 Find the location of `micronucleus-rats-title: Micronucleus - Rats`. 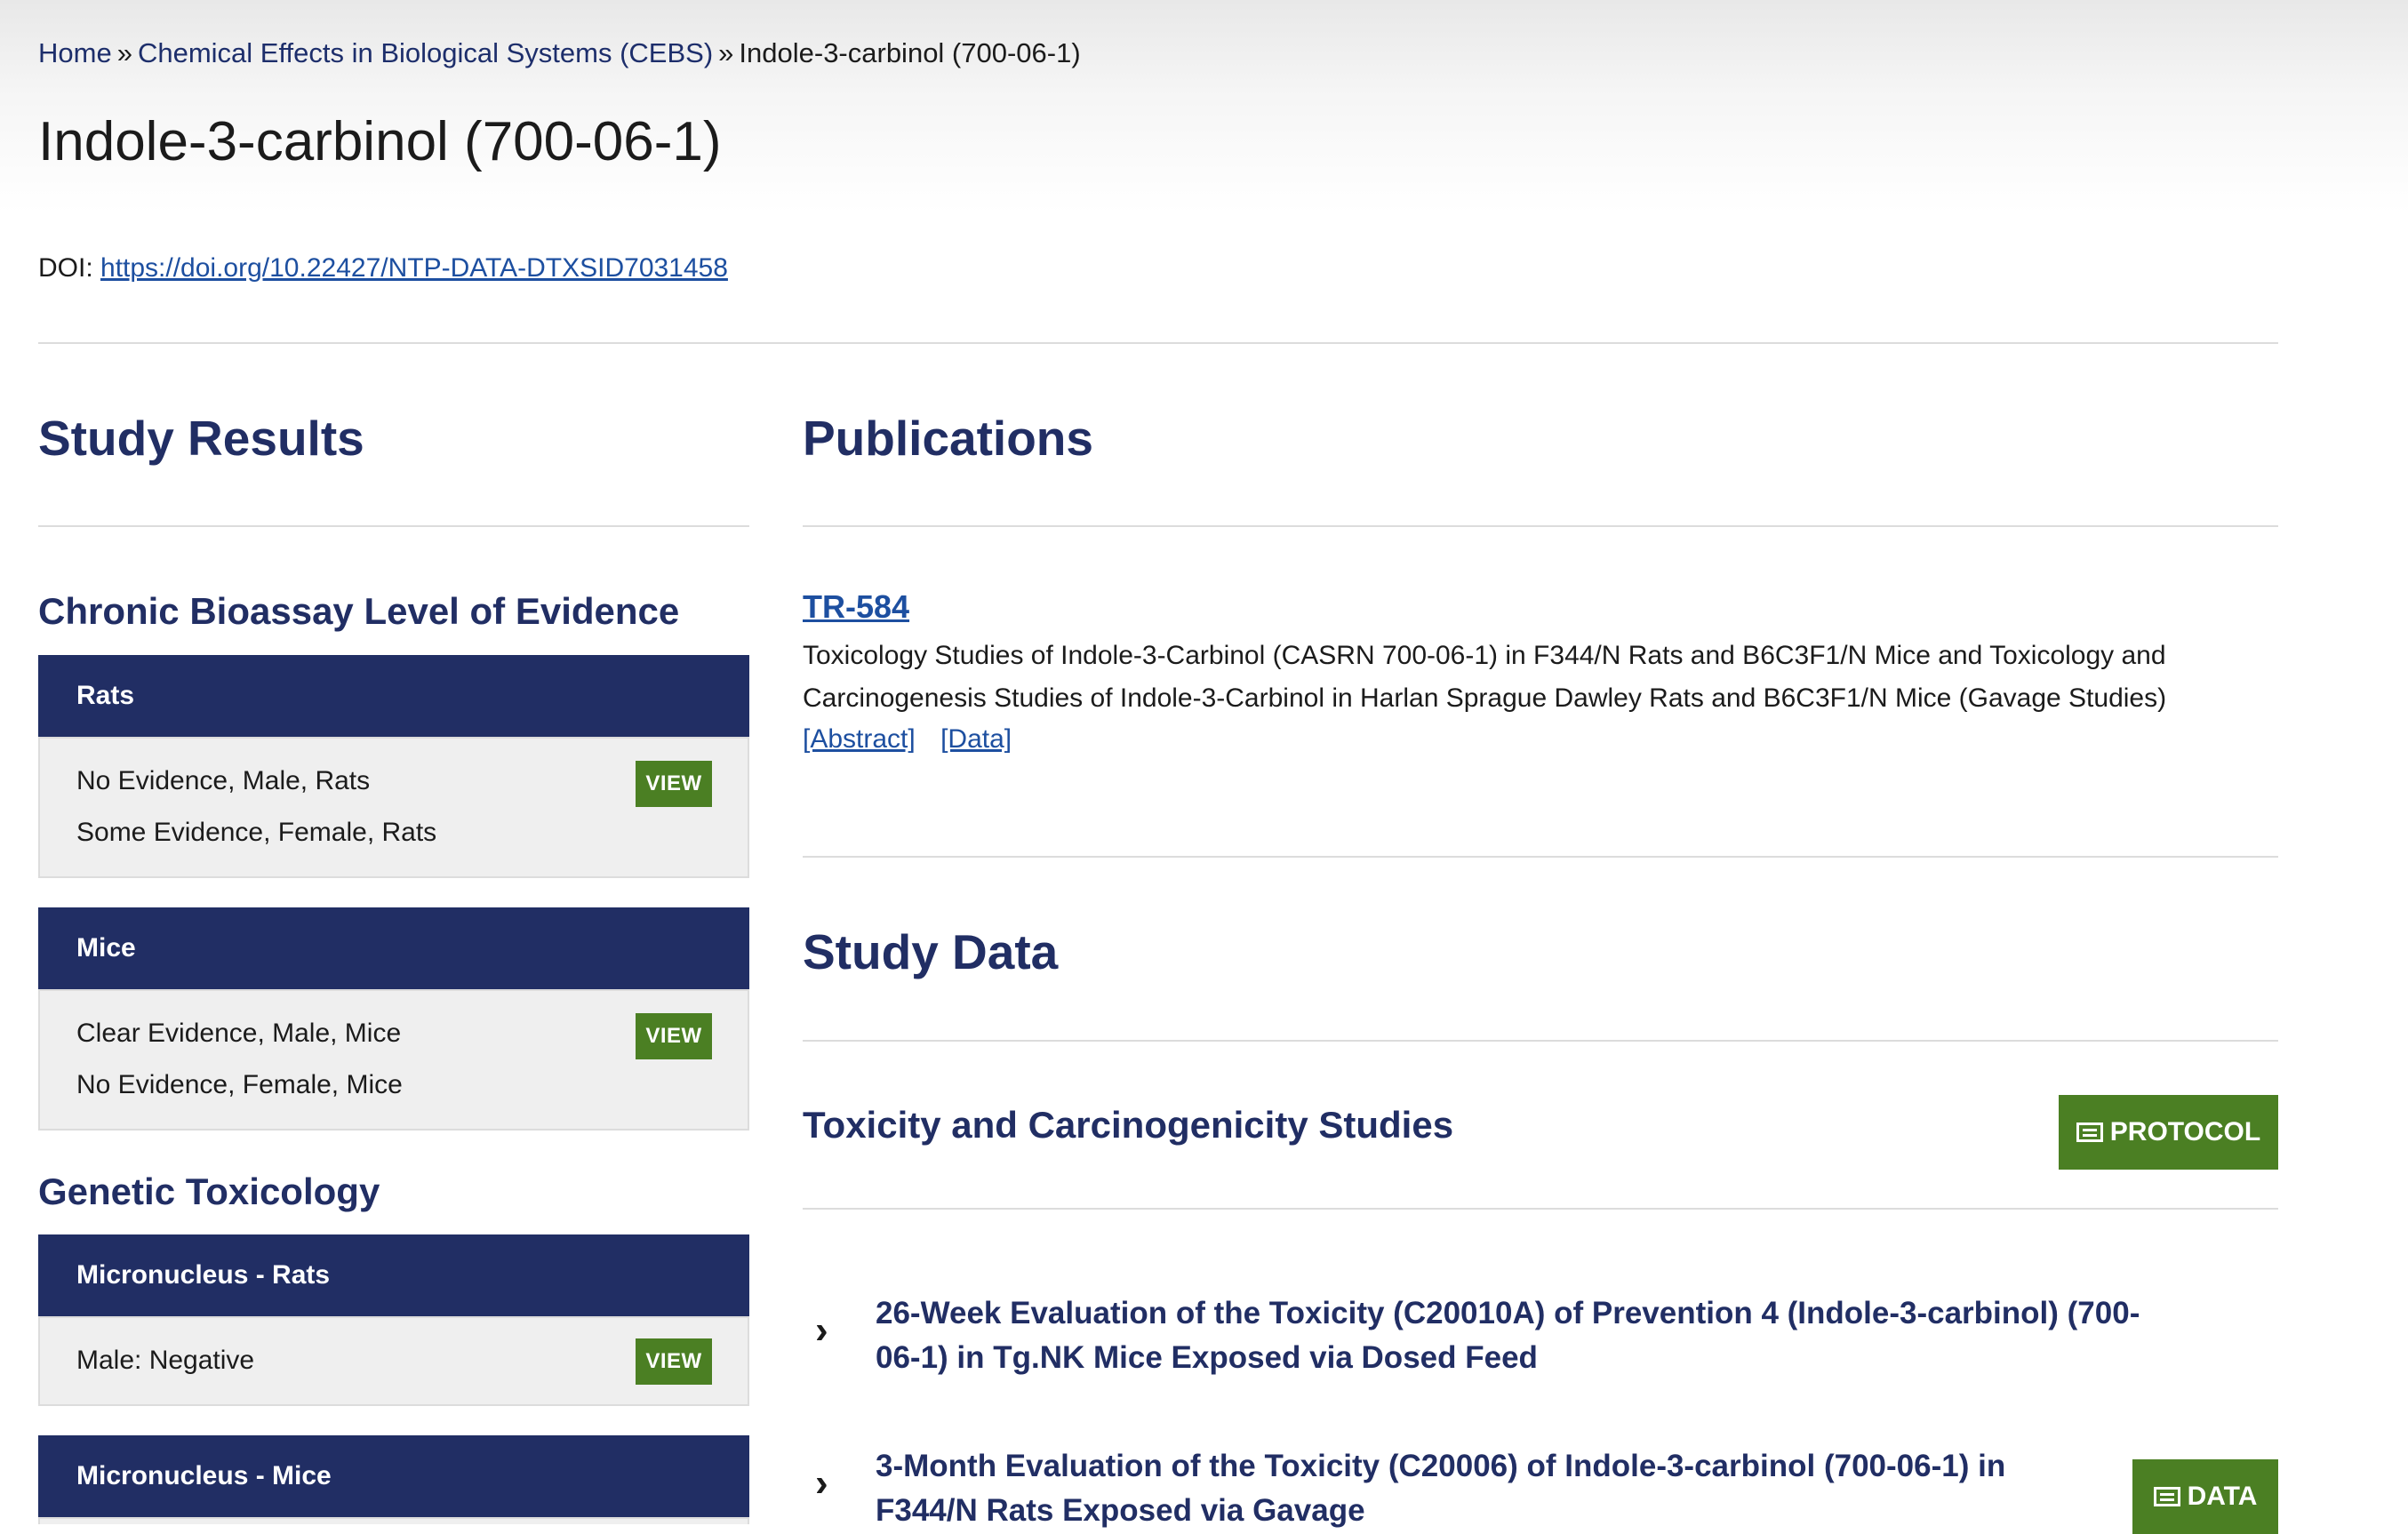

micronucleus-rats-title: Micronucleus - Rats is located at coordinates (203, 1275).